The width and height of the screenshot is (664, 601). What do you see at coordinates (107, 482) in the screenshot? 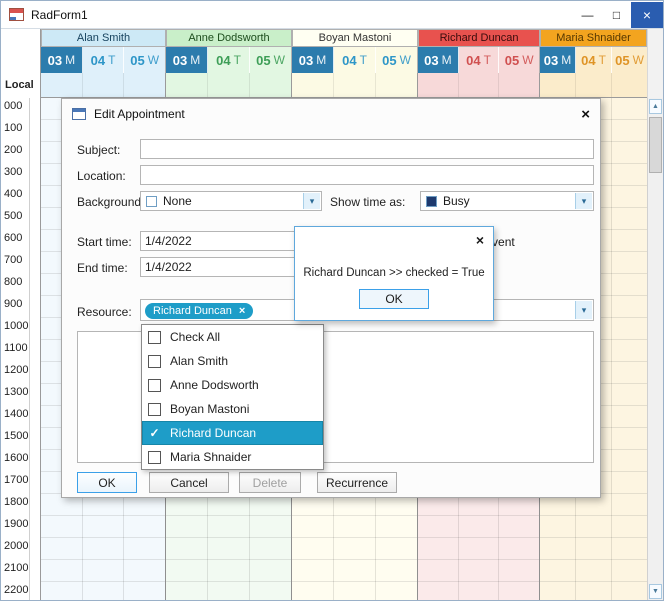
I see `ok-button: OK` at bounding box center [107, 482].